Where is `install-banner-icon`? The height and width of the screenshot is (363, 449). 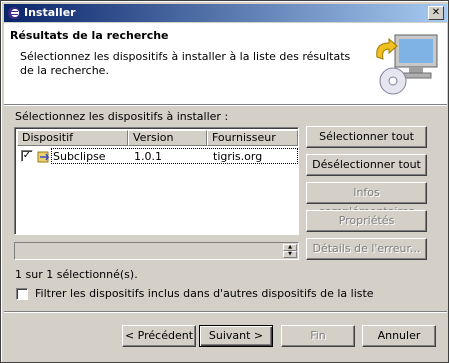
install-banner-icon is located at coordinates (407, 64).